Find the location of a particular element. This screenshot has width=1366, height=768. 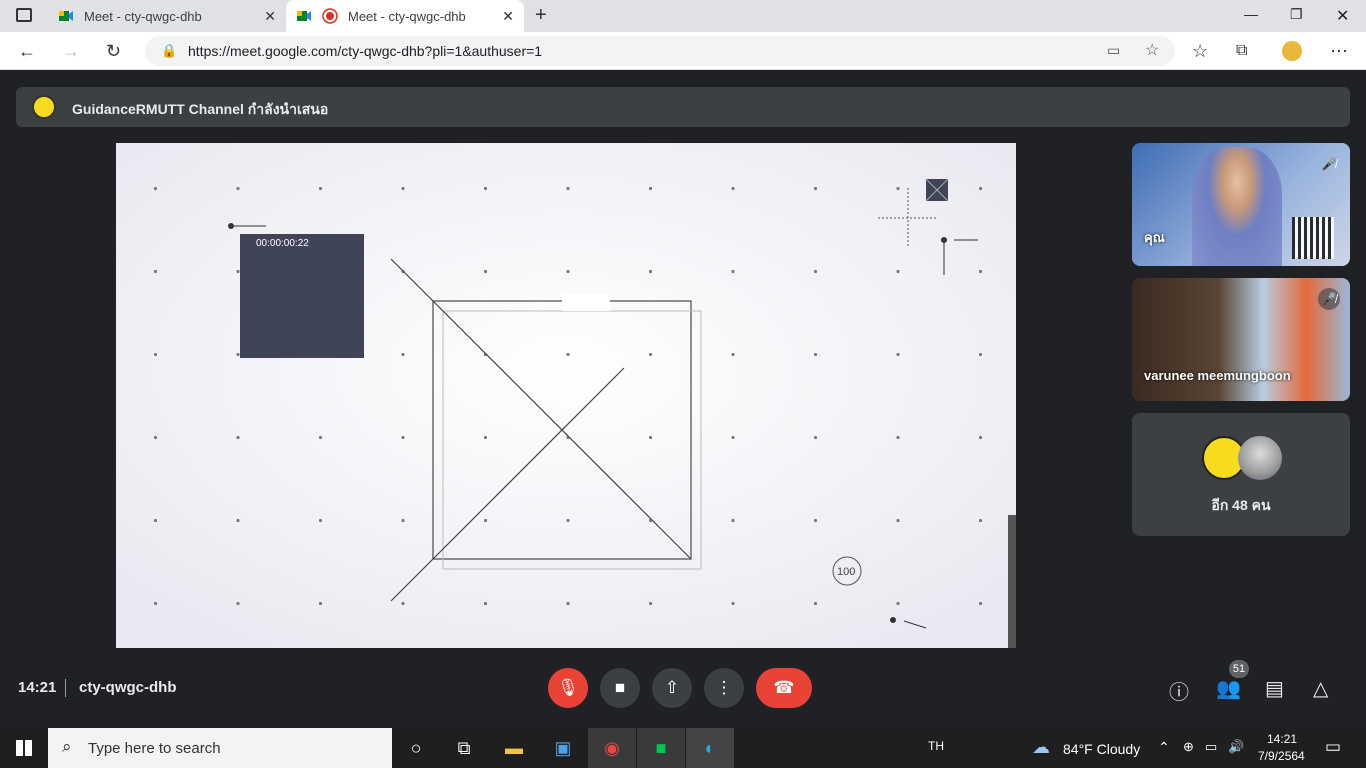

participant-tile-self: 🎤̸ คุณ is located at coordinates (1241, 204).